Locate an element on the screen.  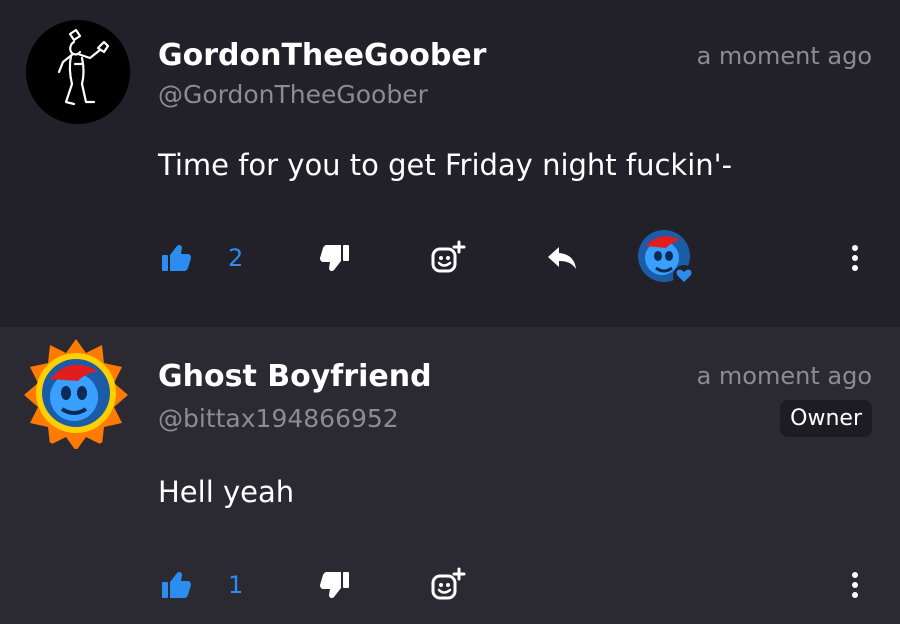
like-count: 1 is located at coordinates (236, 585).